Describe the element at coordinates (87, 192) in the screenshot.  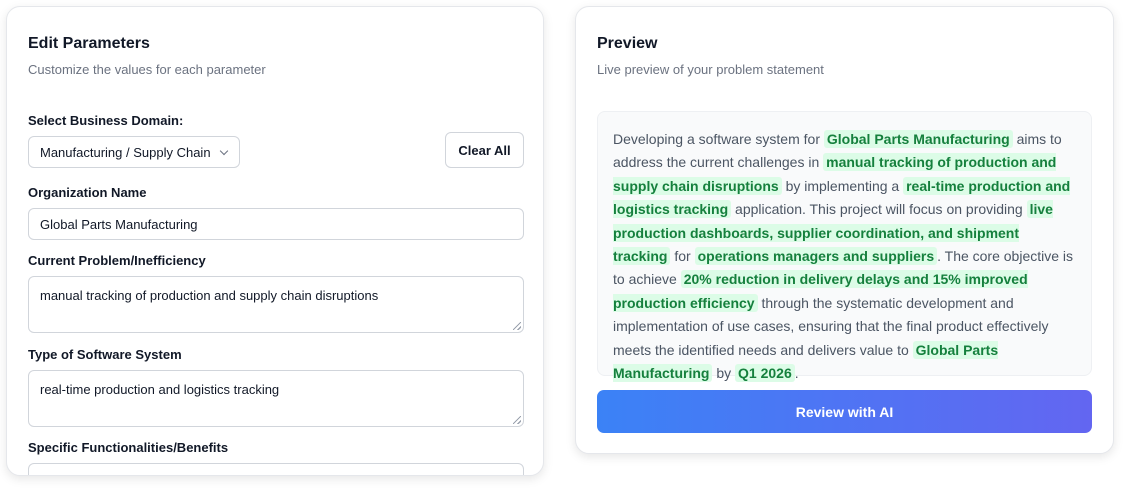
I see `org-label: Organization Name` at that location.